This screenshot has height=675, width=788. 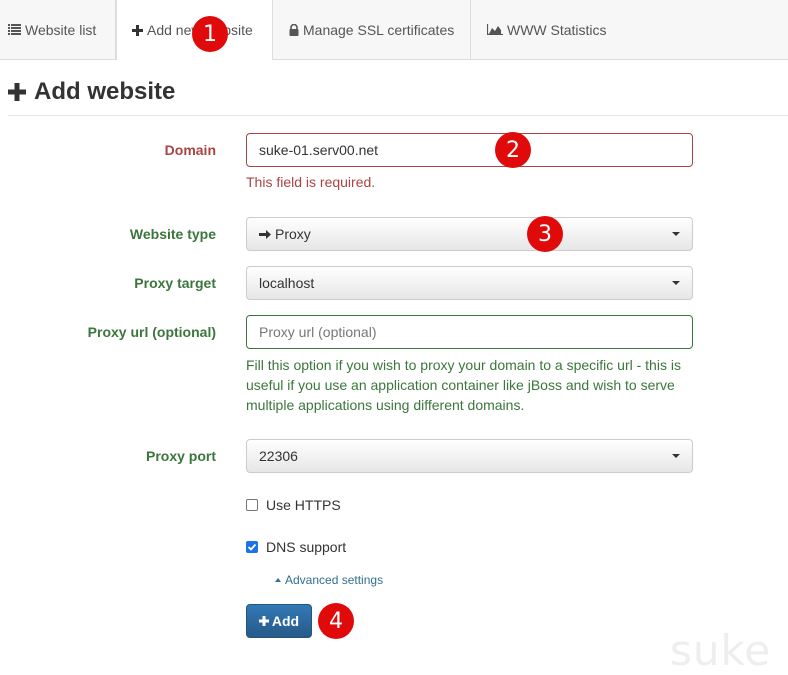 I want to click on list-icon, so click(x=14, y=29).